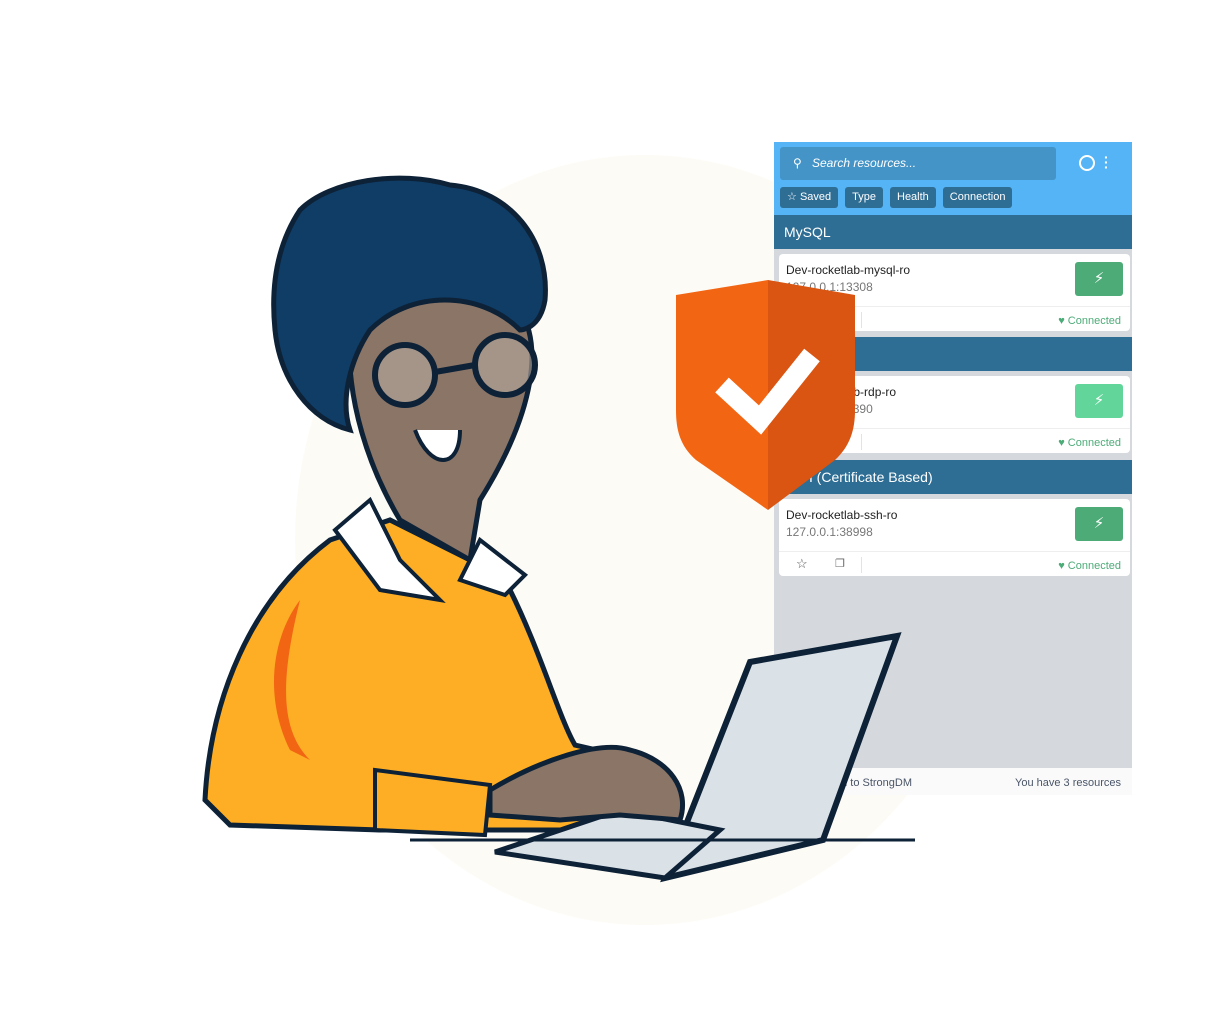 Image resolution: width=1226 pixels, height=1024 pixels. What do you see at coordinates (405, 375) in the screenshot?
I see `glasses-left` at bounding box center [405, 375].